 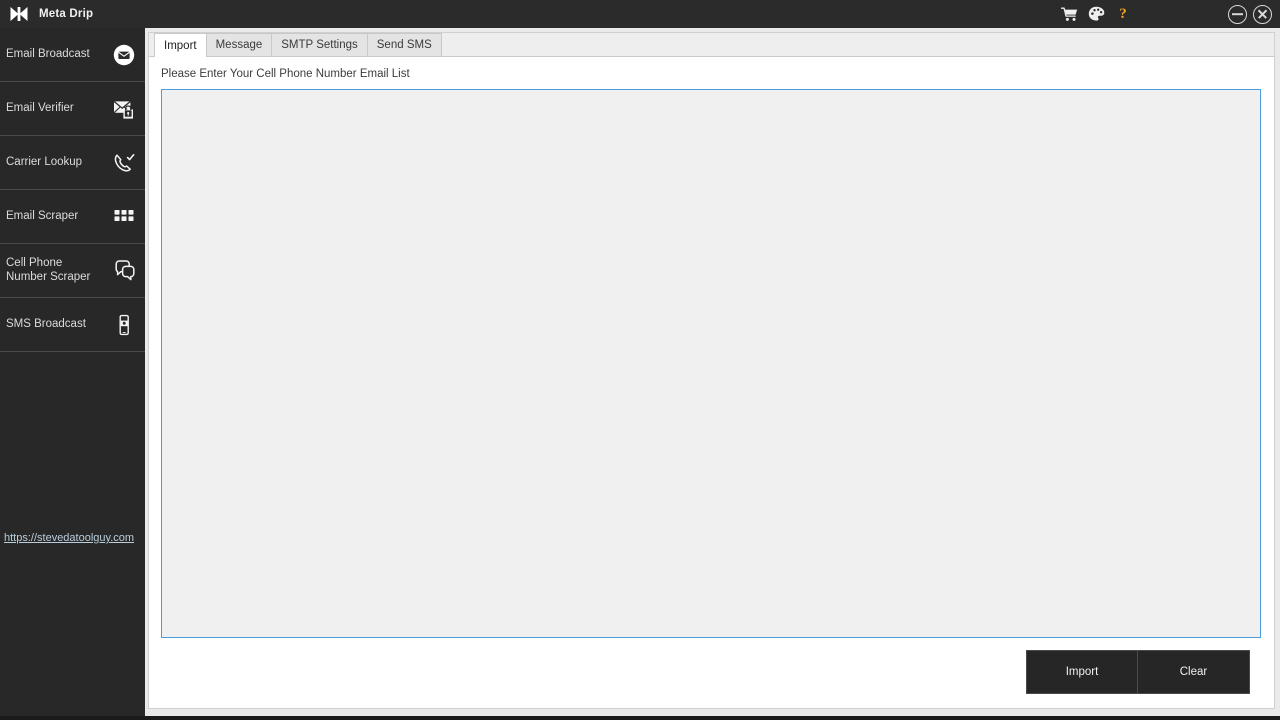 What do you see at coordinates (44, 161) in the screenshot?
I see `sidebar-item-label: Carrier Lookup` at bounding box center [44, 161].